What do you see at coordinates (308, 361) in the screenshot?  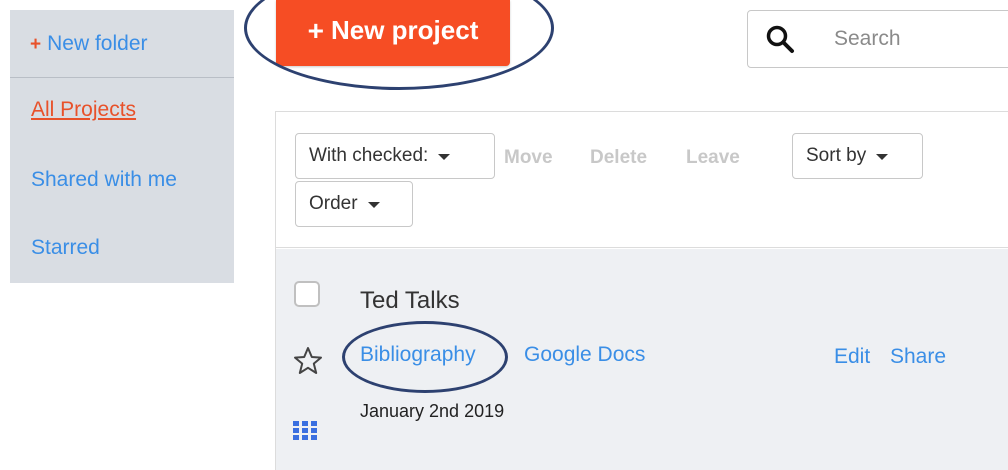 I see `star-icon` at bounding box center [308, 361].